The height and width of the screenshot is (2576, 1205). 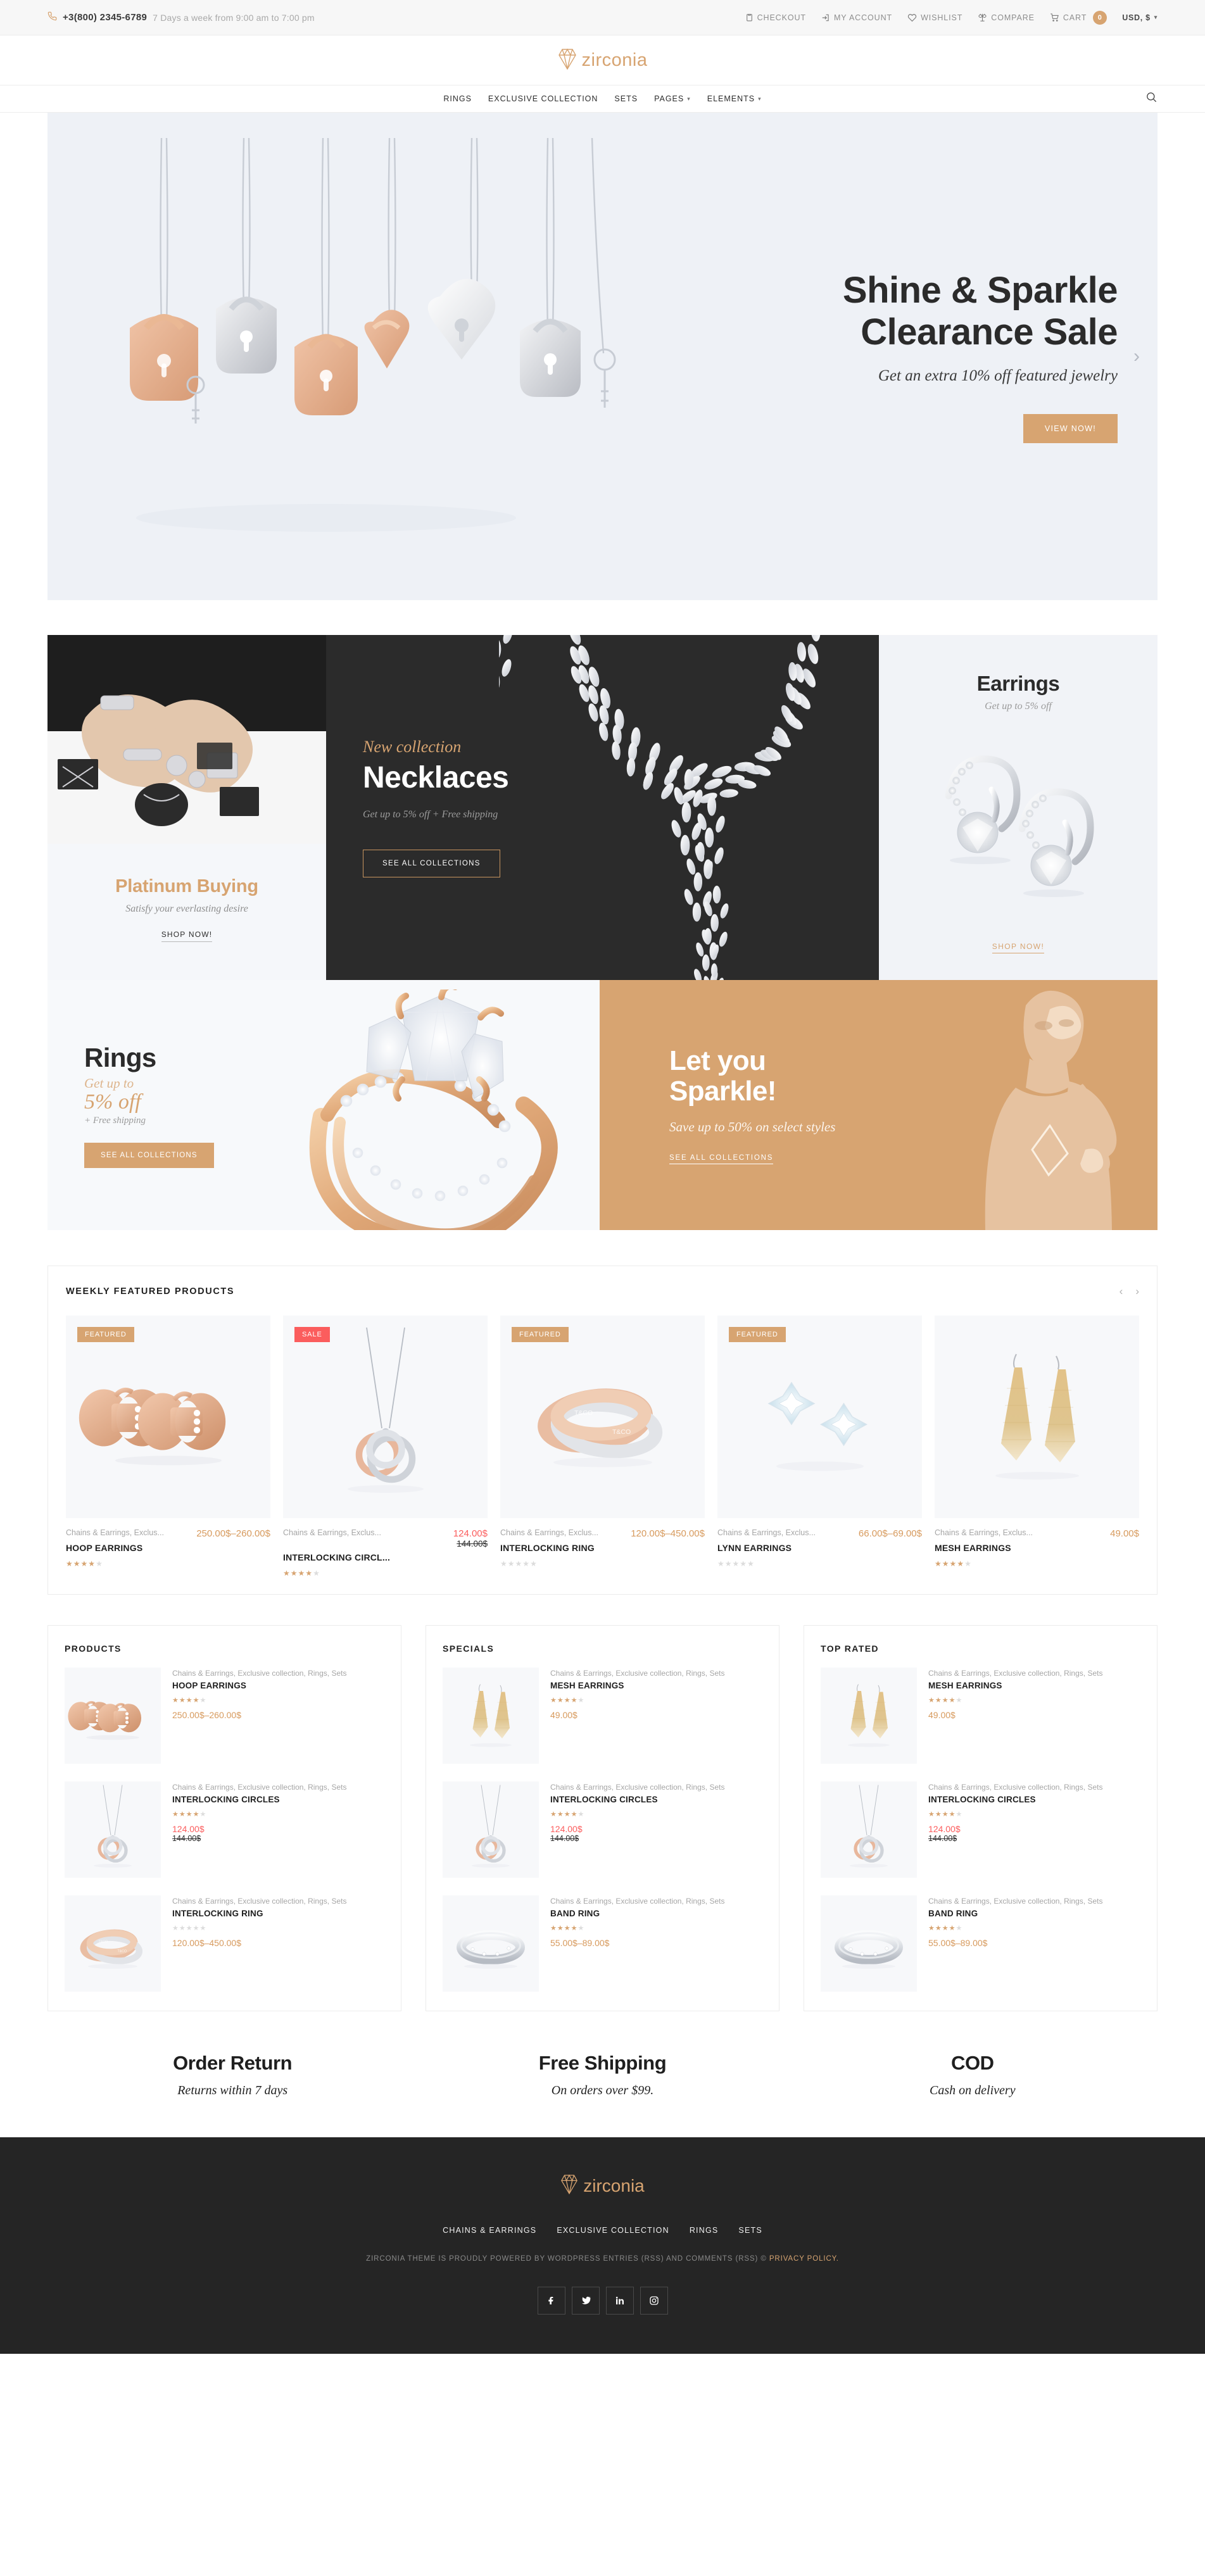 I want to click on nav-item-sets: SETS, so click(x=626, y=98).